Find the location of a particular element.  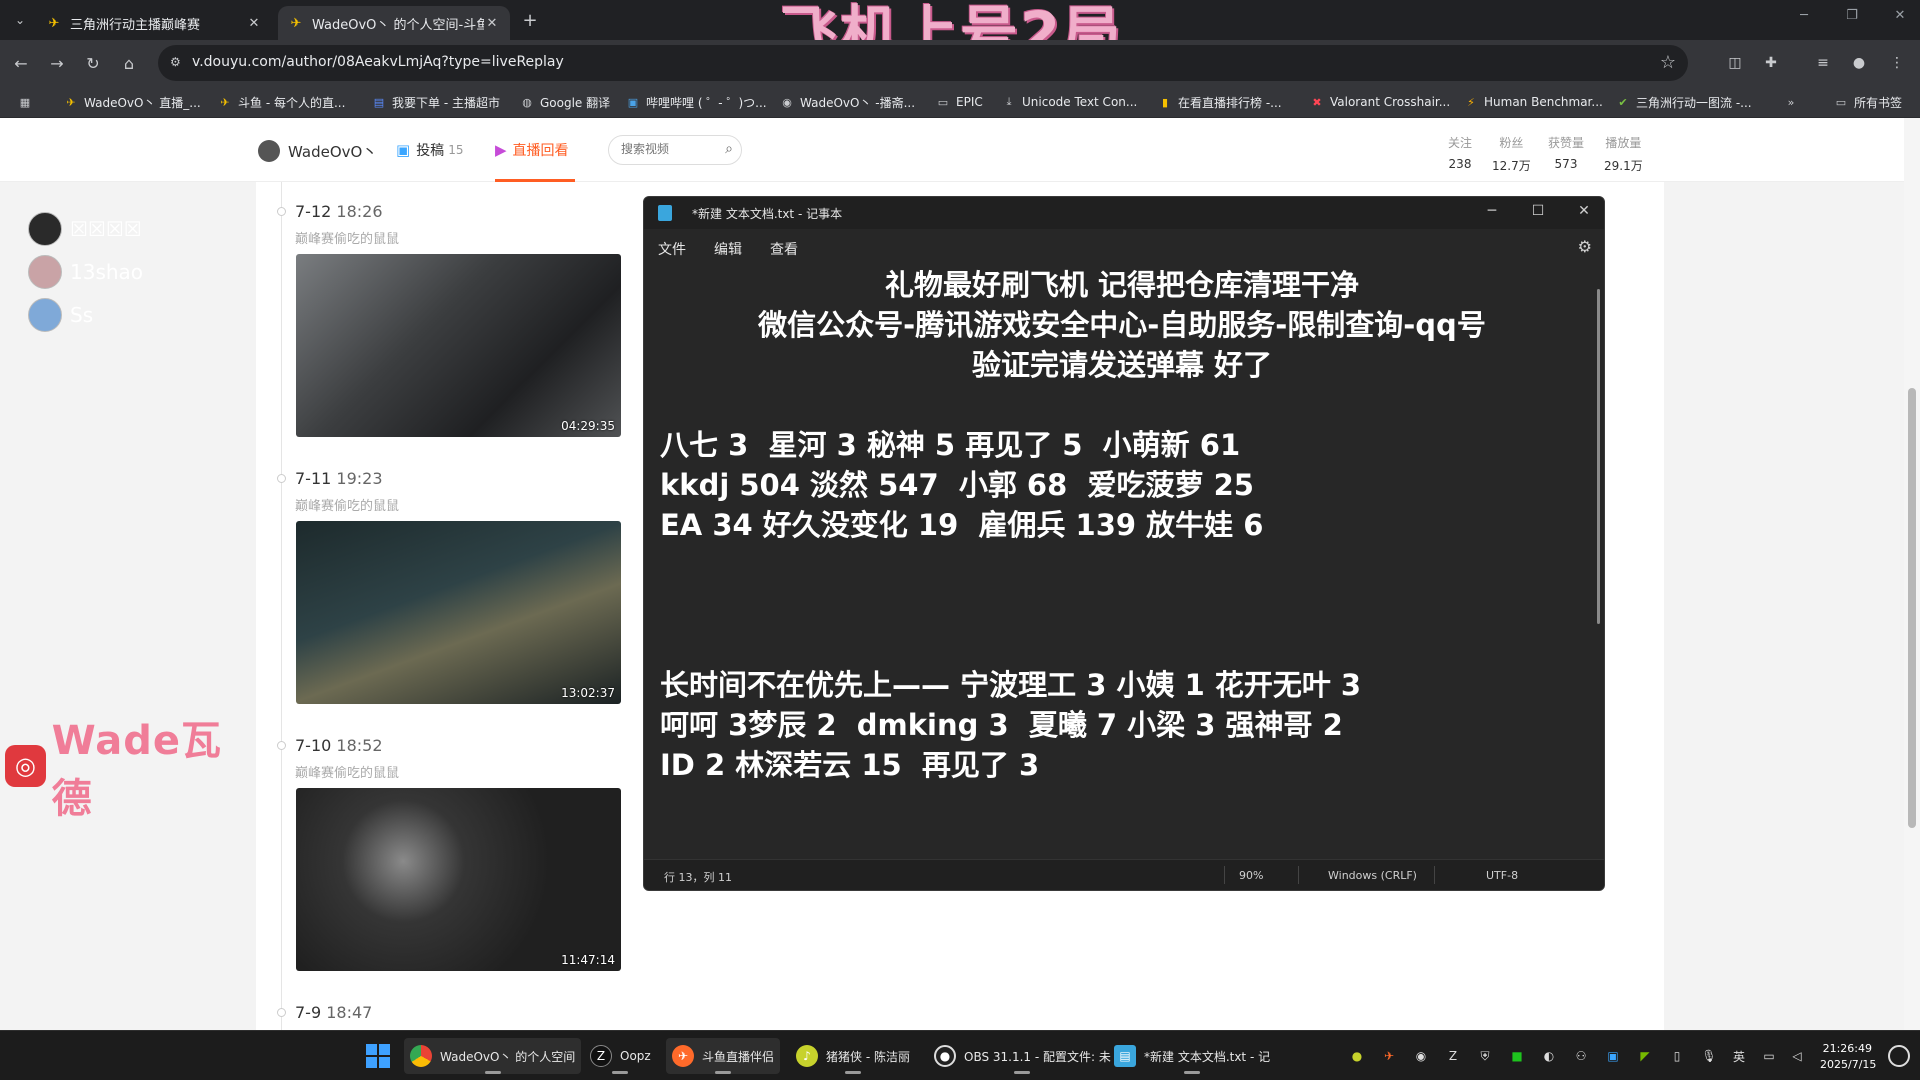

notification-center-icon is located at coordinates (1899, 1056).